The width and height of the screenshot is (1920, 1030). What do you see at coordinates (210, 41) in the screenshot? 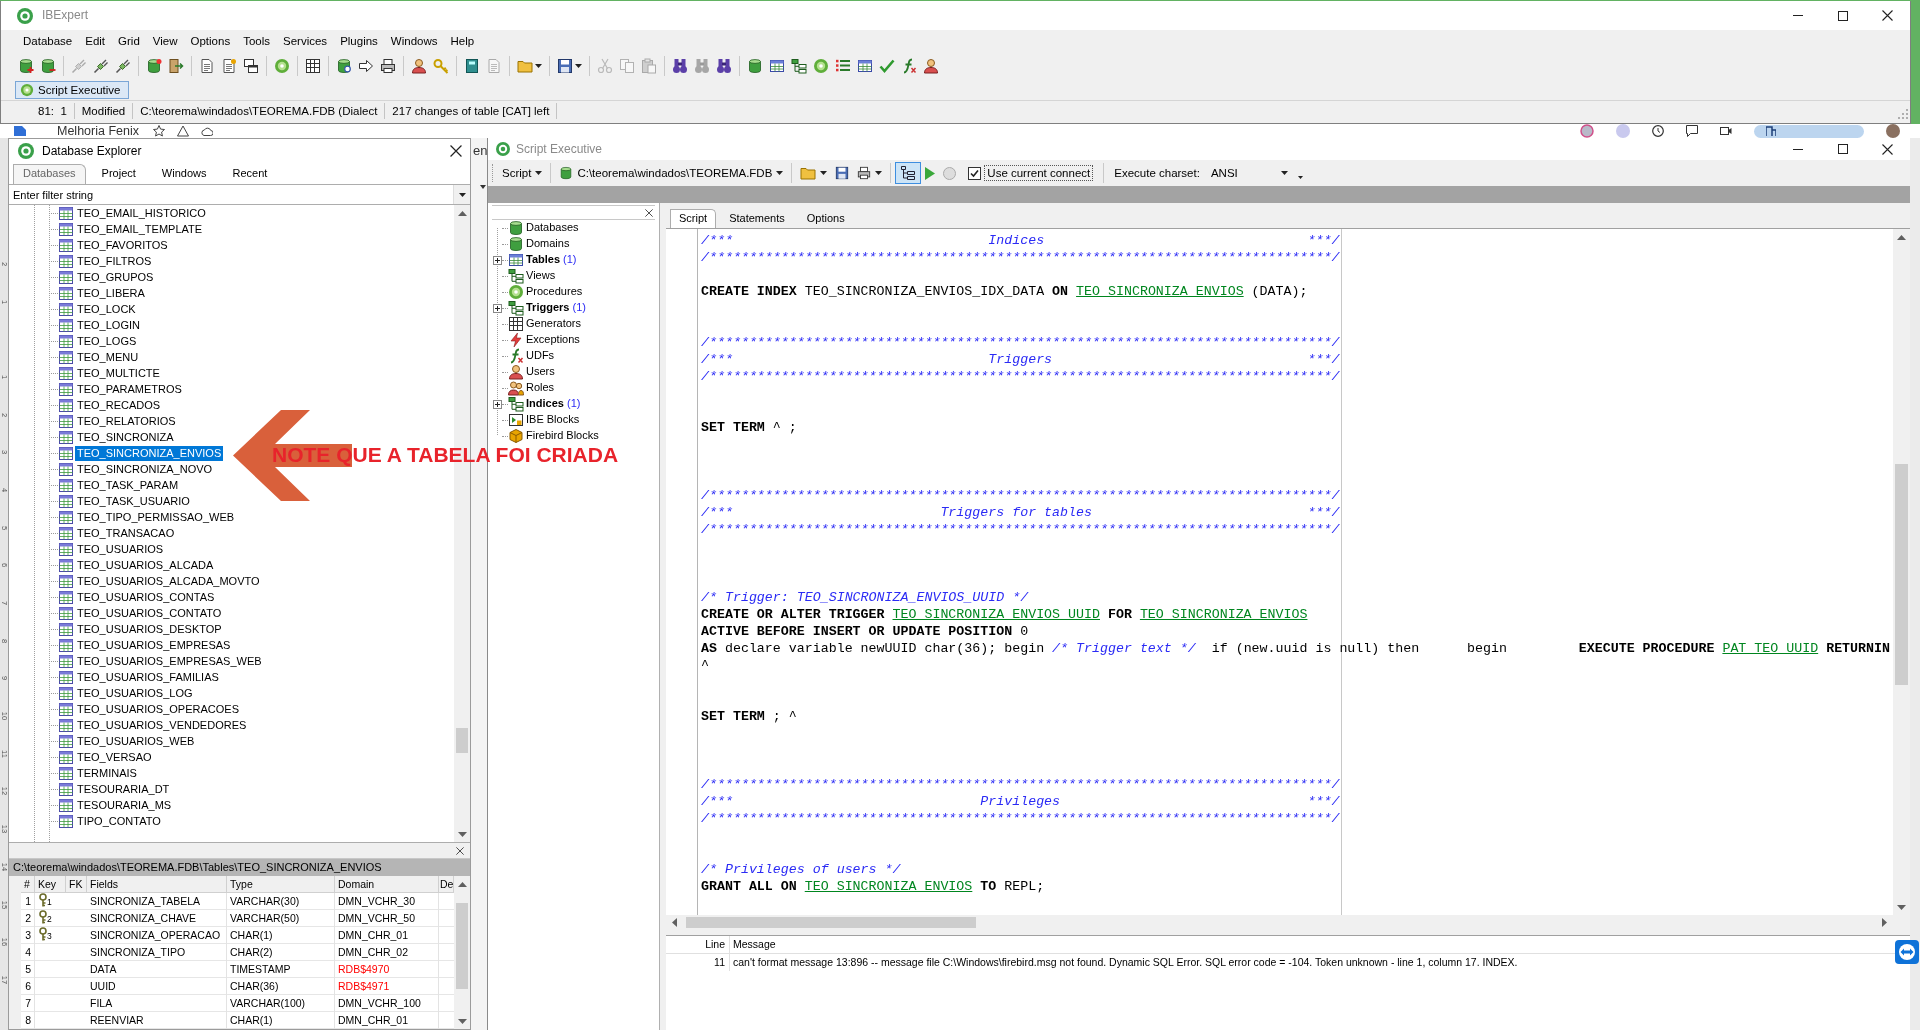
I see `menu-item: Options` at bounding box center [210, 41].